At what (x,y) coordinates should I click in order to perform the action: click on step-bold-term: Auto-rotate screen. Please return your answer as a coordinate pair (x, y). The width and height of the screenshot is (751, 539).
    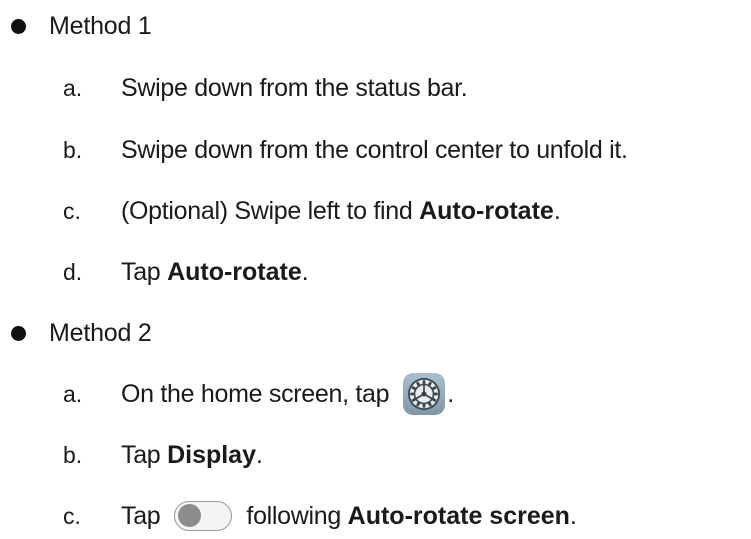
    Looking at the image, I should click on (458, 515).